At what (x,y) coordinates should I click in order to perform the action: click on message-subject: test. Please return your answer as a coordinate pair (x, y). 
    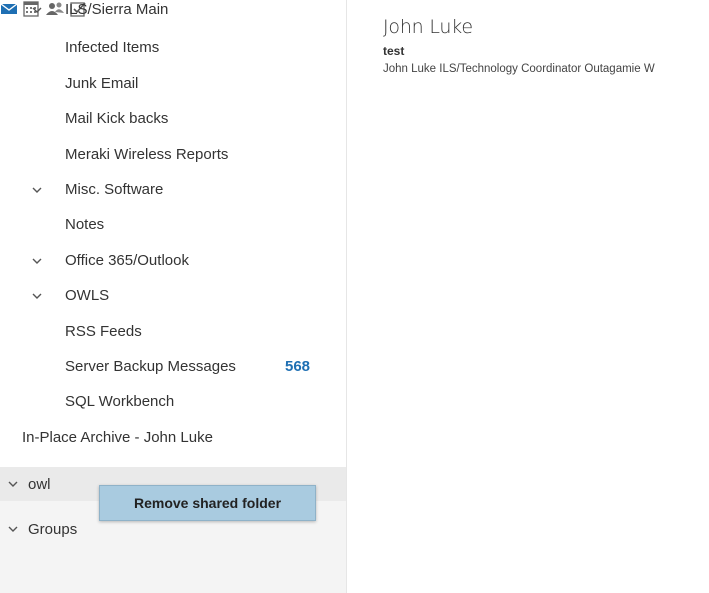
    Looking at the image, I should click on (394, 51).